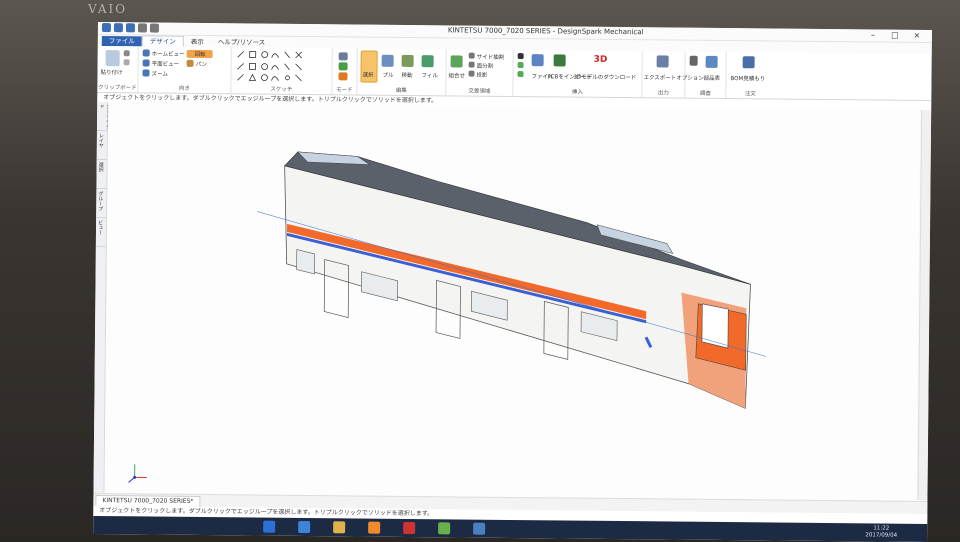 This screenshot has height=542, width=960. I want to click on tab-display: 表示, so click(197, 42).